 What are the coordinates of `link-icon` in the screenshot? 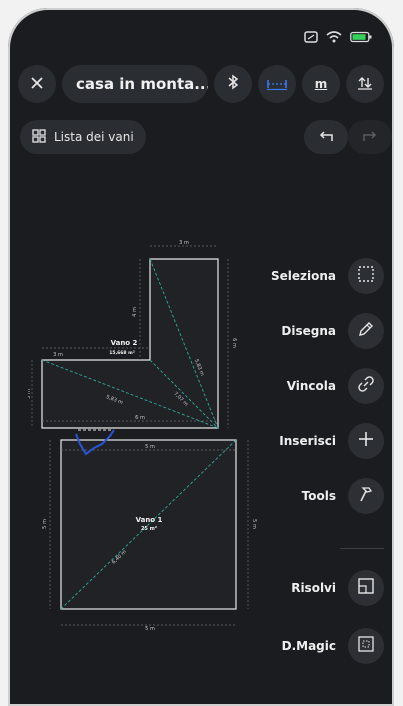 It's located at (366, 386).